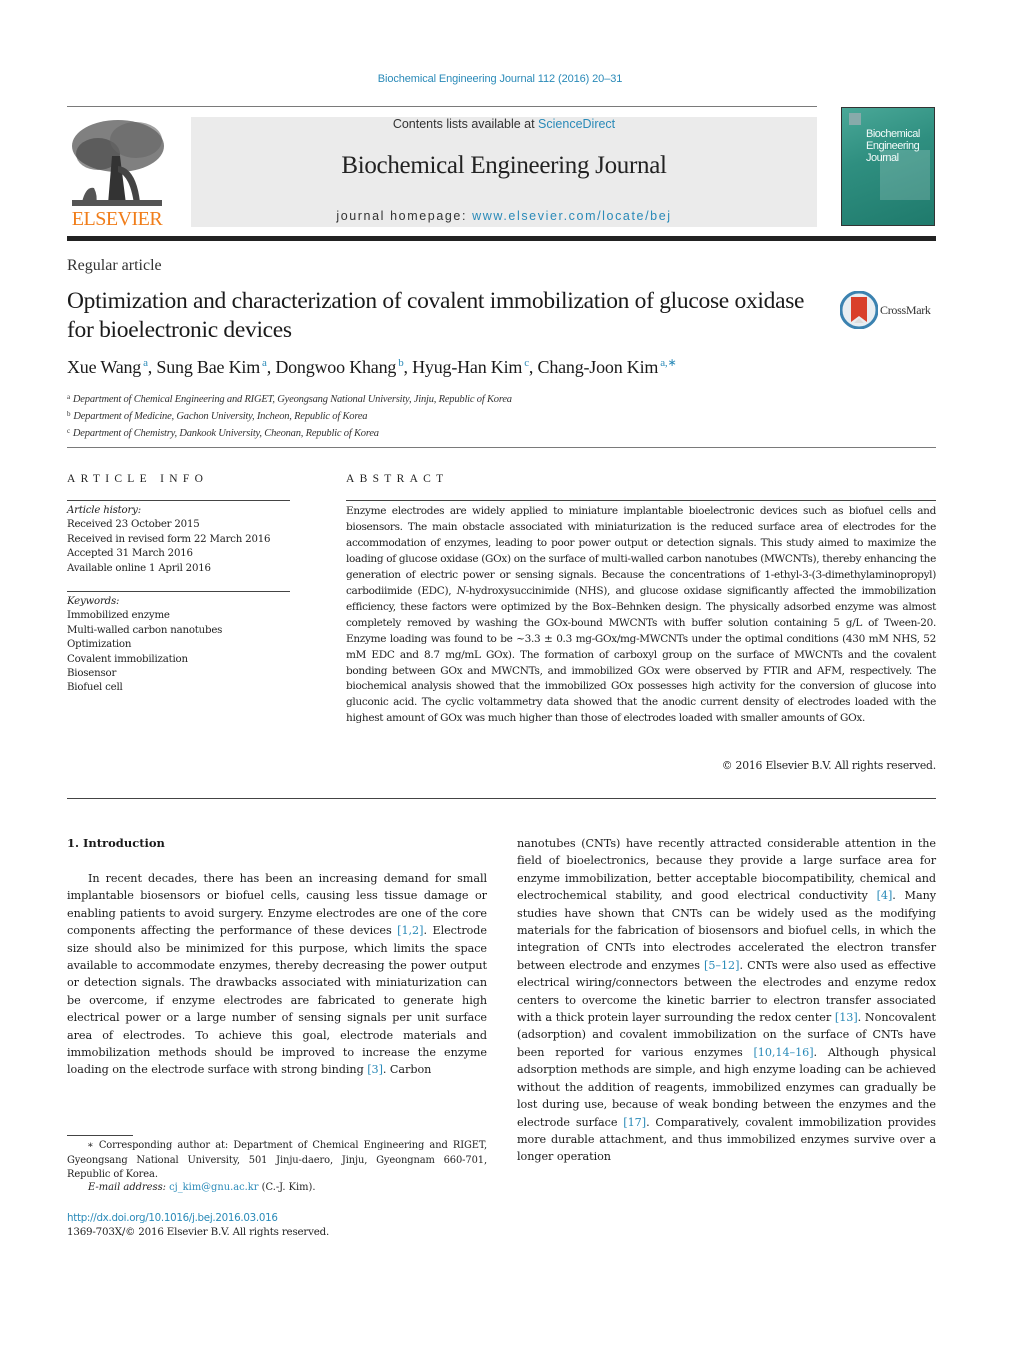 The height and width of the screenshot is (1351, 1020). I want to click on article-type: Regular article, so click(114, 265).